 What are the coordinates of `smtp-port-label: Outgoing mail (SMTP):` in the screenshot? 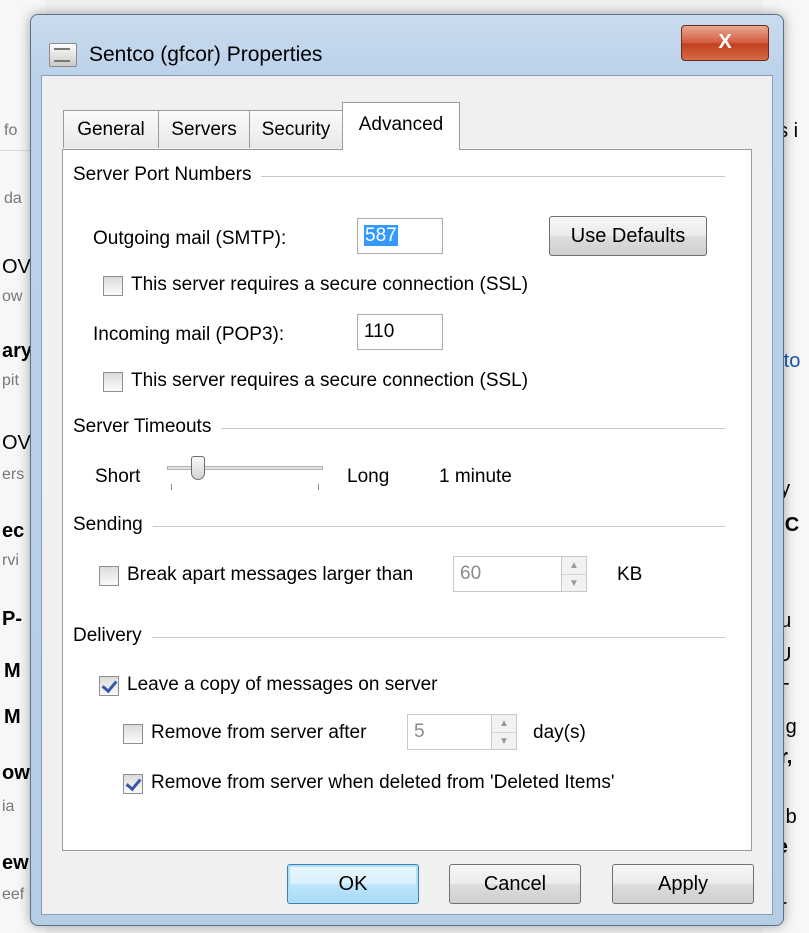 It's located at (190, 238).